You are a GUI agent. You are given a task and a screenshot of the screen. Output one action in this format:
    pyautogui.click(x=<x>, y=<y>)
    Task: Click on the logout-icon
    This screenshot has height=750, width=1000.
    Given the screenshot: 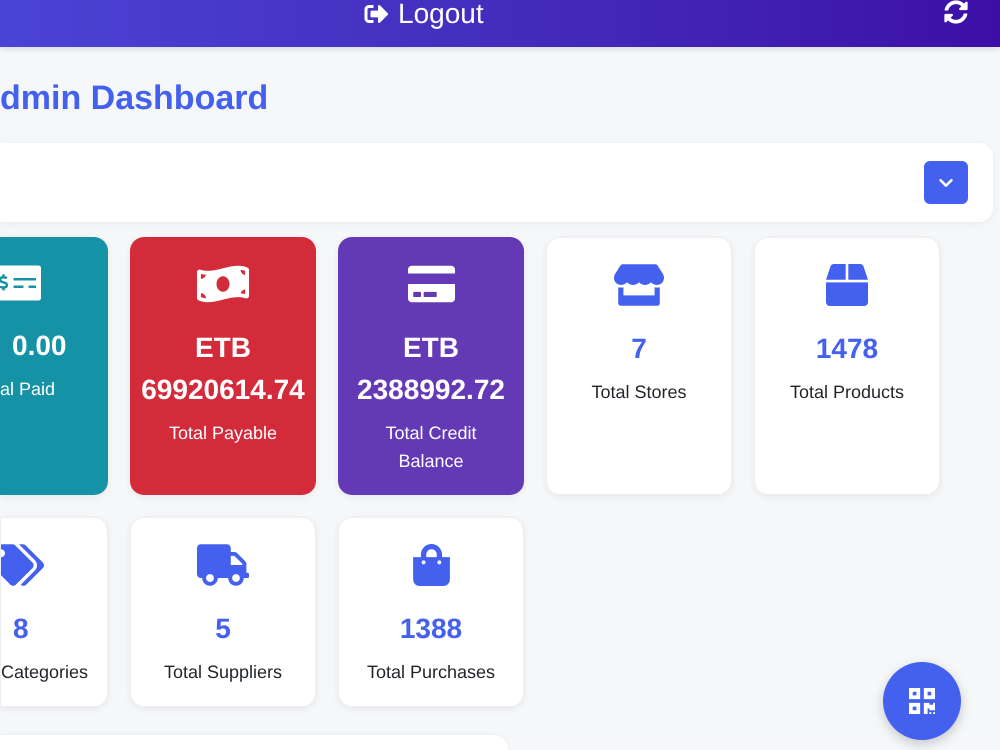 What is the action you would take?
    pyautogui.click(x=376, y=14)
    